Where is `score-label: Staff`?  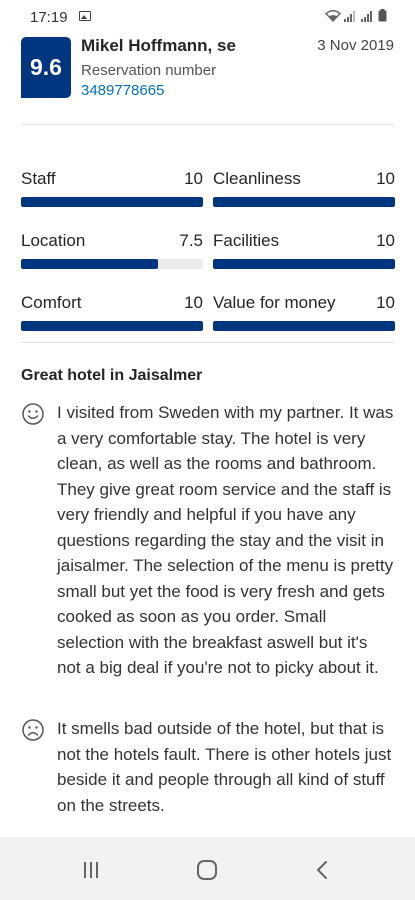
score-label: Staff is located at coordinates (38, 178).